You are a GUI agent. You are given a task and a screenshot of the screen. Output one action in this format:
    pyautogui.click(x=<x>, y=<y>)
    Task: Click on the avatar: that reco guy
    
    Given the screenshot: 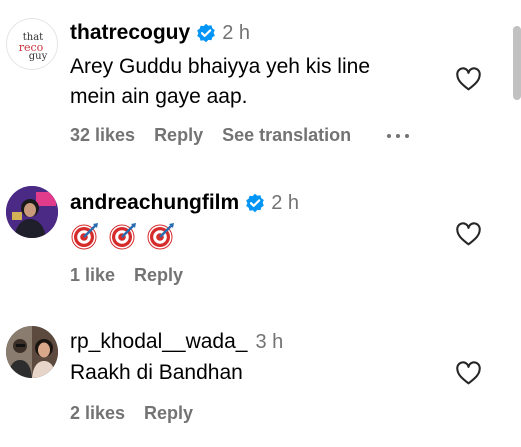 What is the action you would take?
    pyautogui.click(x=32, y=44)
    